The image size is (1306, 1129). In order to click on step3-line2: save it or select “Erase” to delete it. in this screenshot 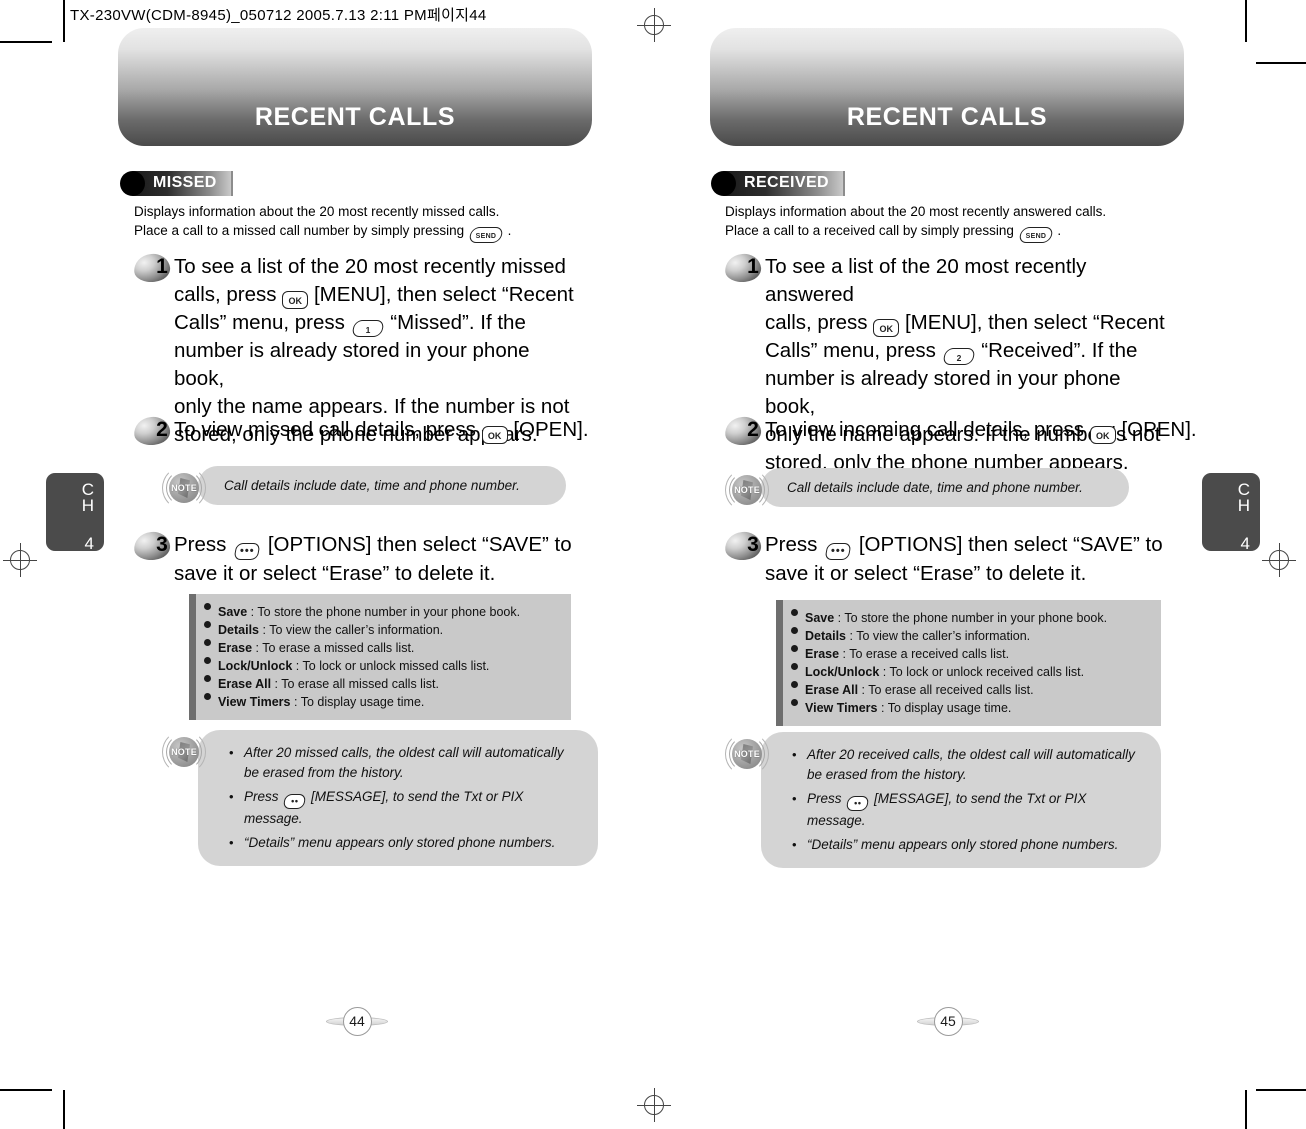, I will do `click(335, 573)`.